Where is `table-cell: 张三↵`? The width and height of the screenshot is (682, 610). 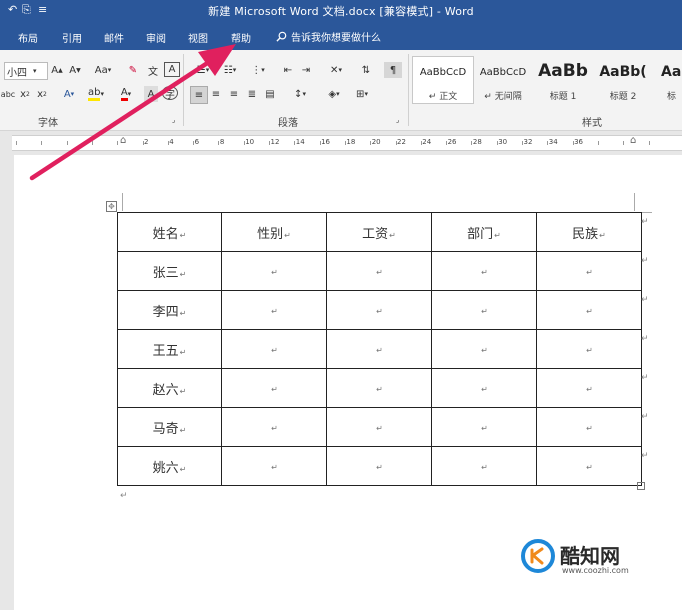
table-cell: 张三↵ is located at coordinates (169, 271).